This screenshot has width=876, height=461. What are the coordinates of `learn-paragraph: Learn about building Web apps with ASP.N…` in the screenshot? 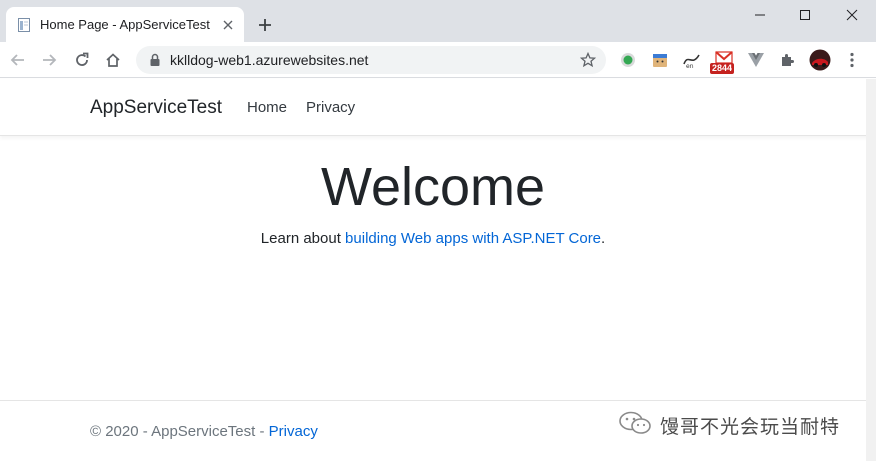 It's located at (433, 238).